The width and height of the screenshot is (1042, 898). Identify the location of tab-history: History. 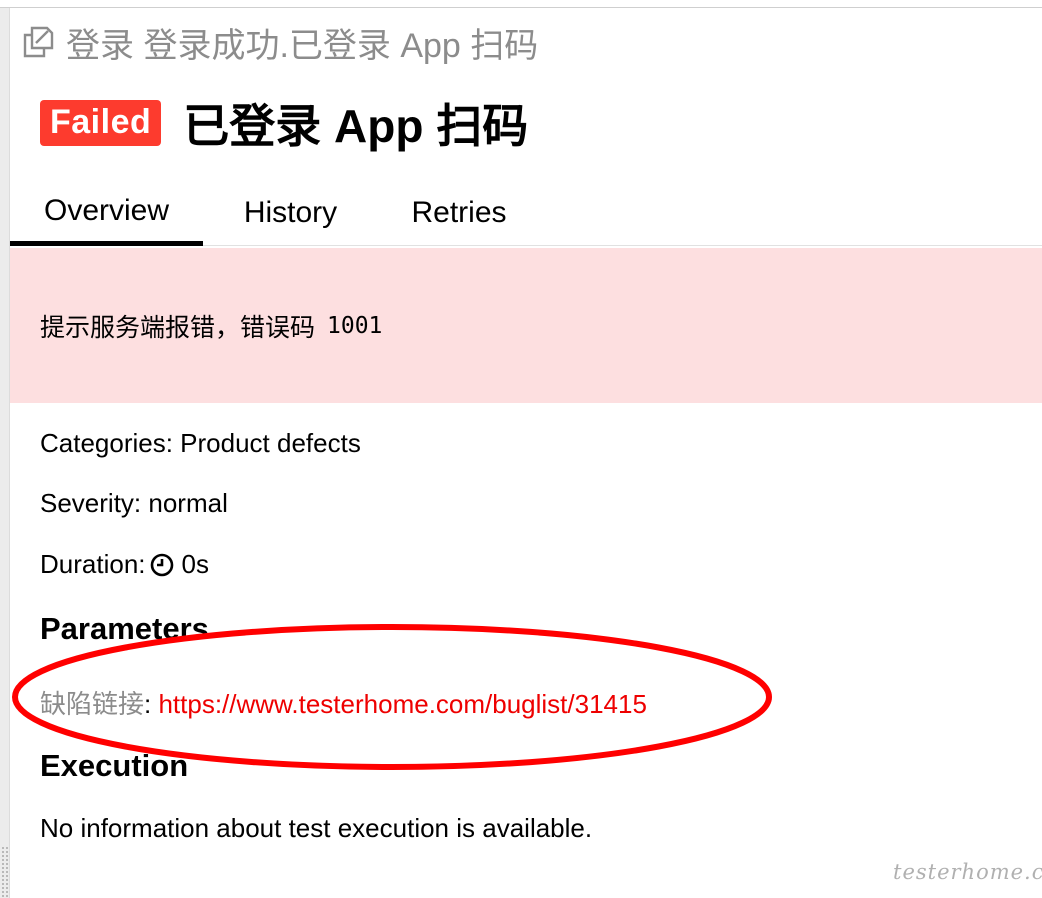
(290, 213).